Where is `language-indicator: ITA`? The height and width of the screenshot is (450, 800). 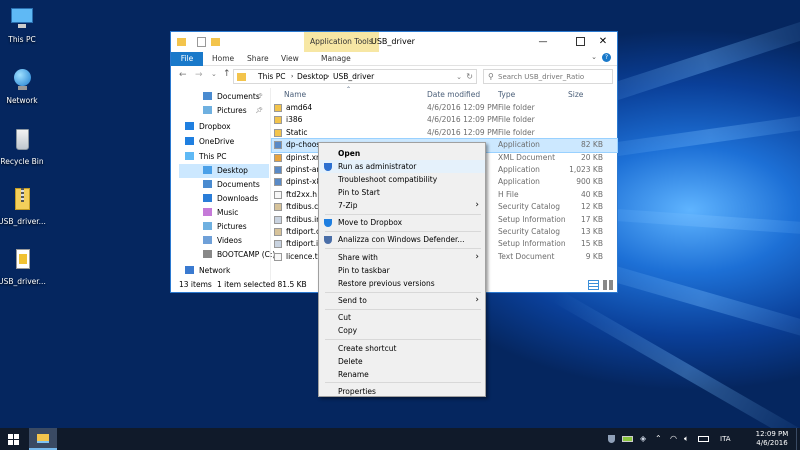
language-indicator: ITA is located at coordinates (725, 439).